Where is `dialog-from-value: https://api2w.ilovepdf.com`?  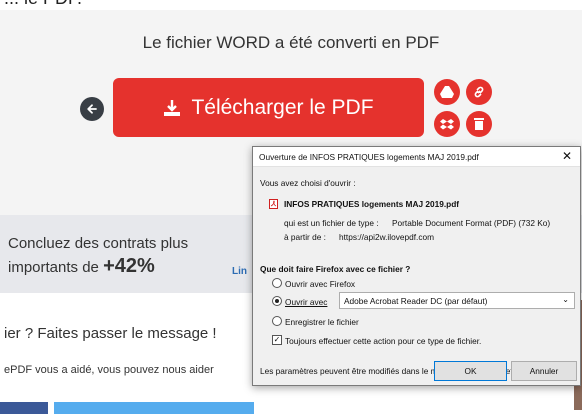
dialog-from-value: https://api2w.ilovepdf.com is located at coordinates (387, 237).